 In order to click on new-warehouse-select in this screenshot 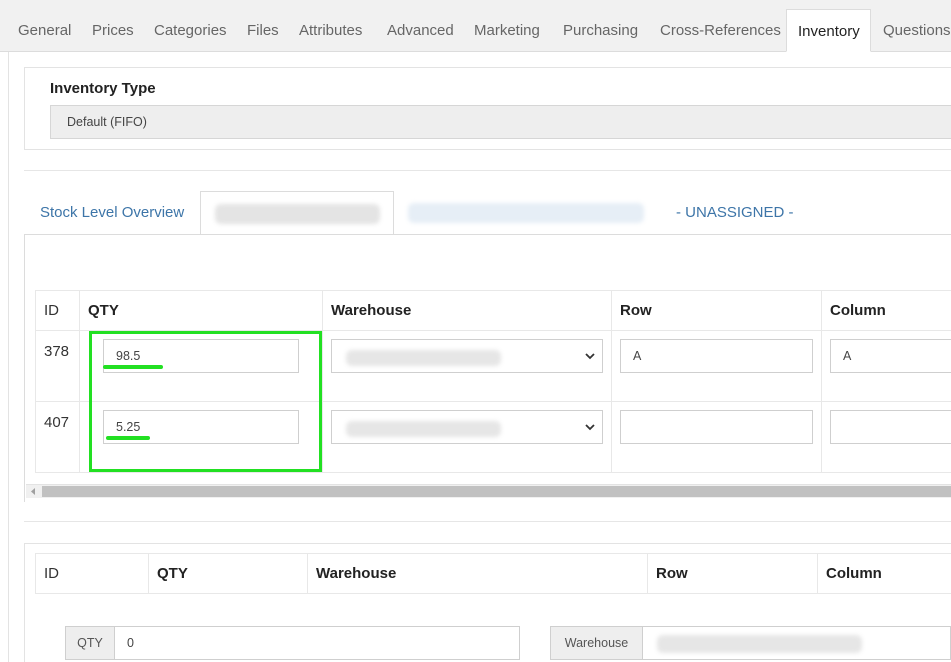, I will do `click(797, 643)`.